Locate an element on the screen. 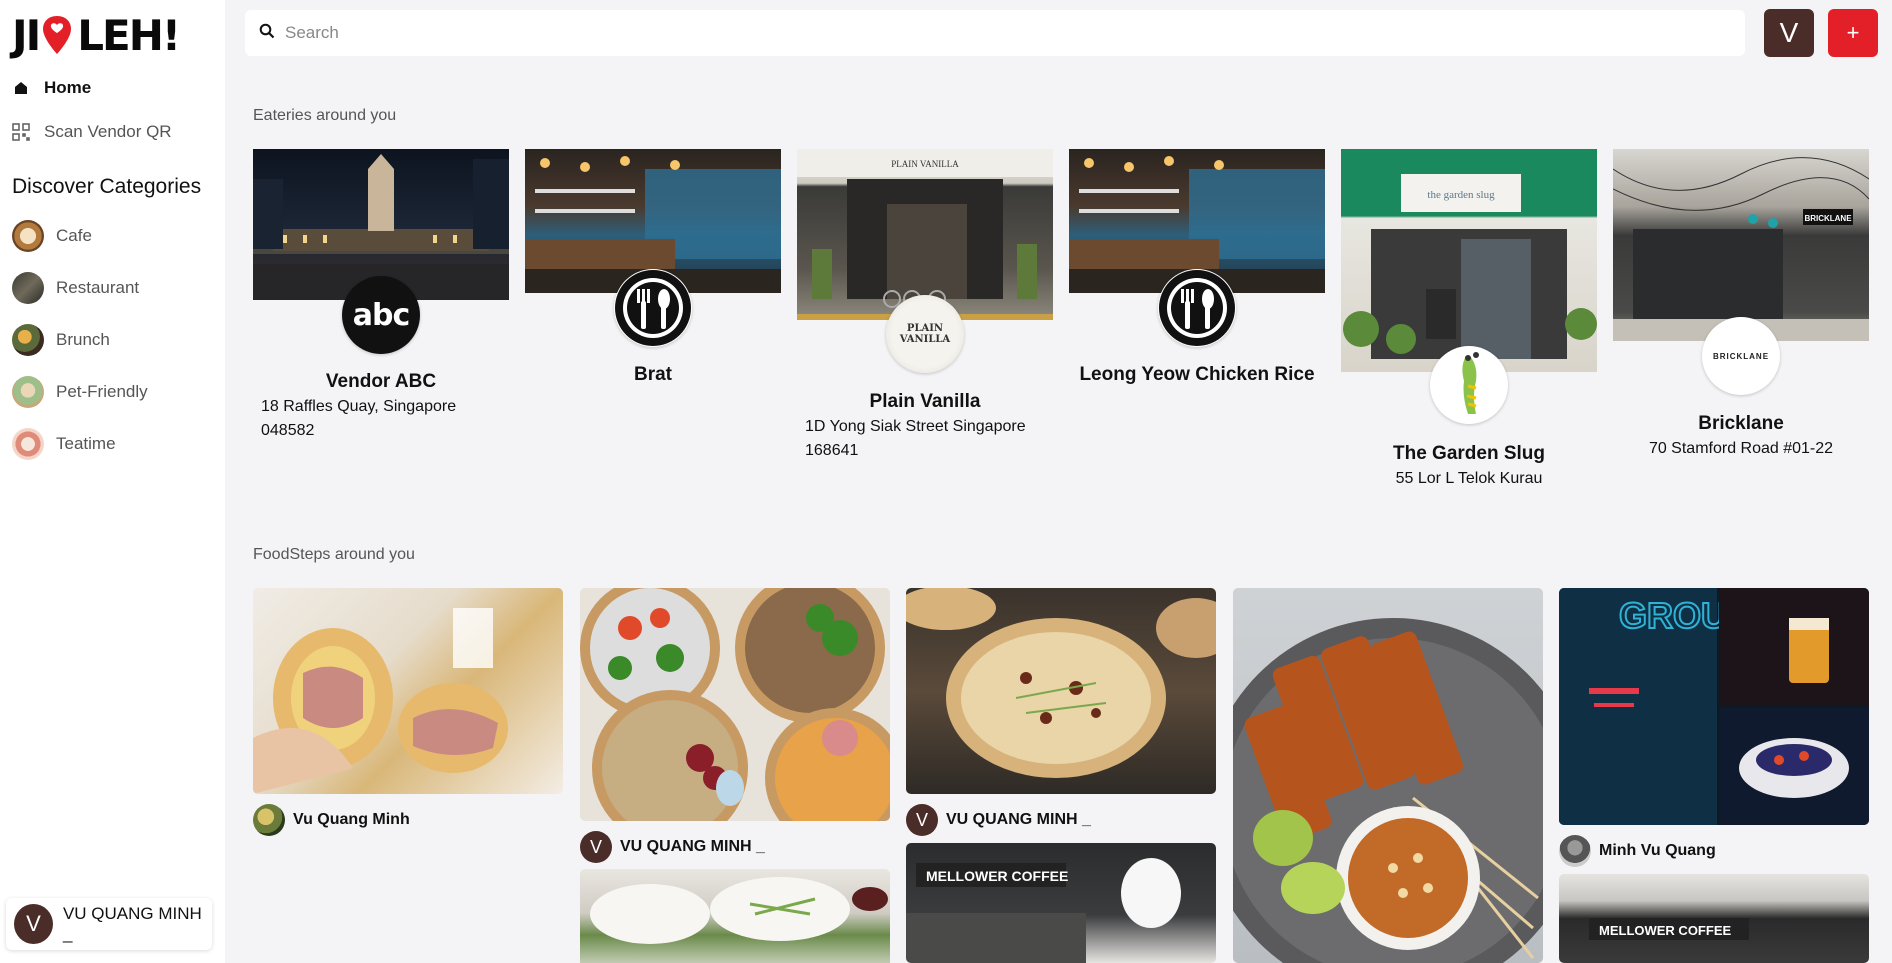 The width and height of the screenshot is (1892, 963). location-pin-icon is located at coordinates (57, 35).